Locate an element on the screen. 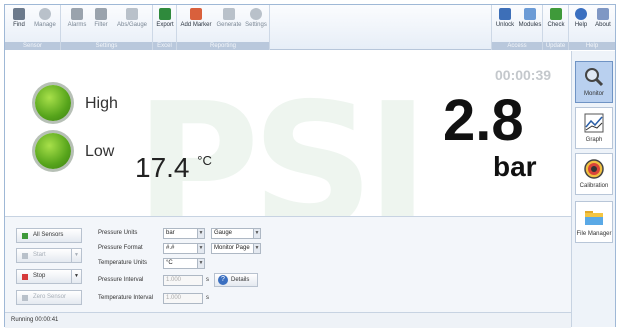  temperature-units-label: Temperature Units is located at coordinates (123, 263).